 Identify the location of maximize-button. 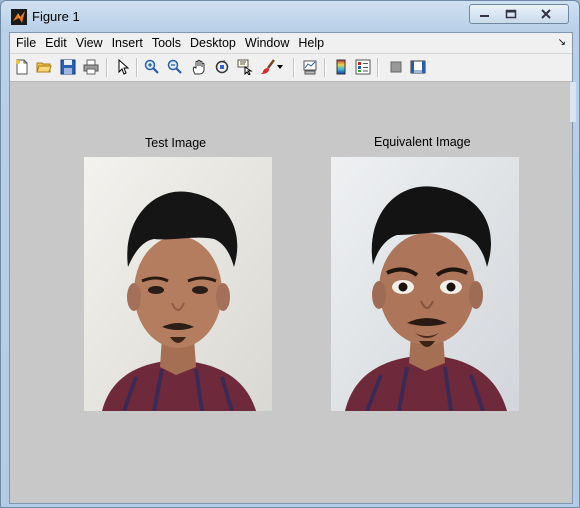
(511, 14).